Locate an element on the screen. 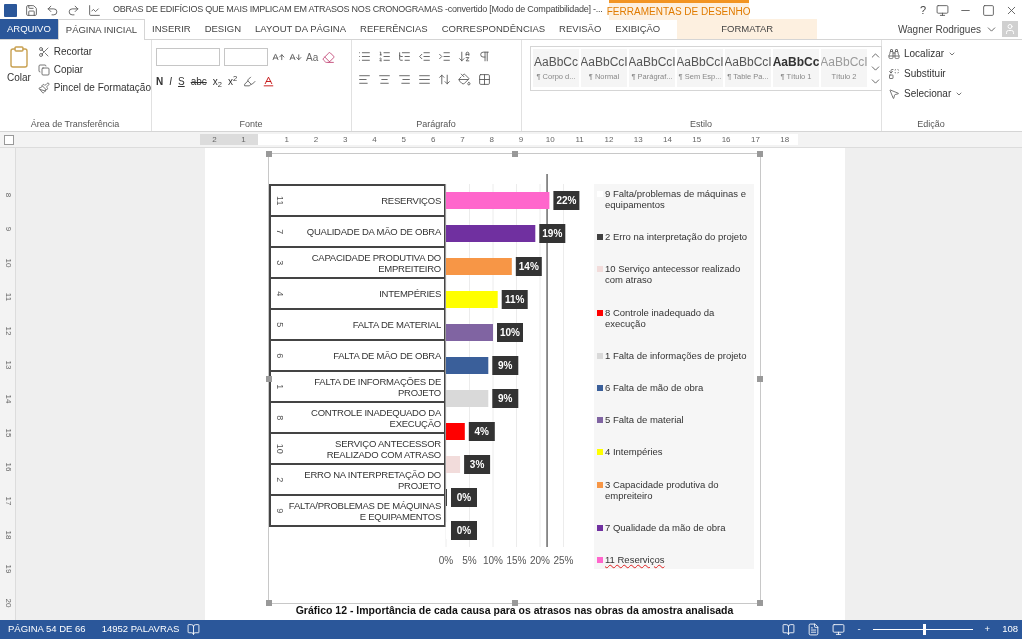 Image resolution: width=1022 pixels, height=639 pixels. cursor-icon is located at coordinates (894, 93).